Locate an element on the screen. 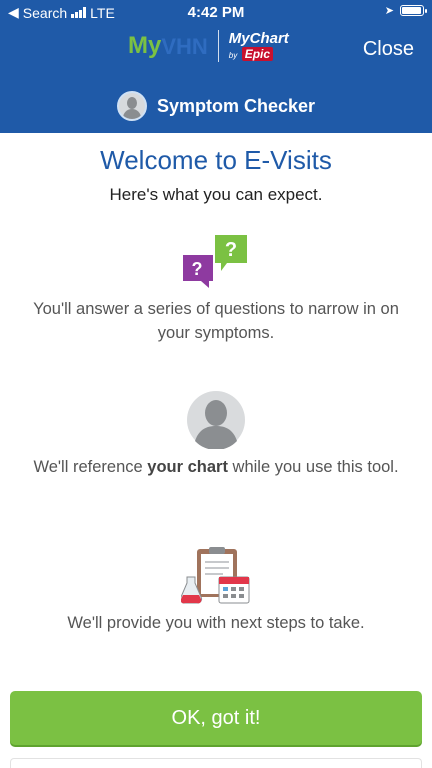 The image size is (432, 768). status-bar: ◀ Search LTE 4:42 PM ➤ is located at coordinates (216, 12).